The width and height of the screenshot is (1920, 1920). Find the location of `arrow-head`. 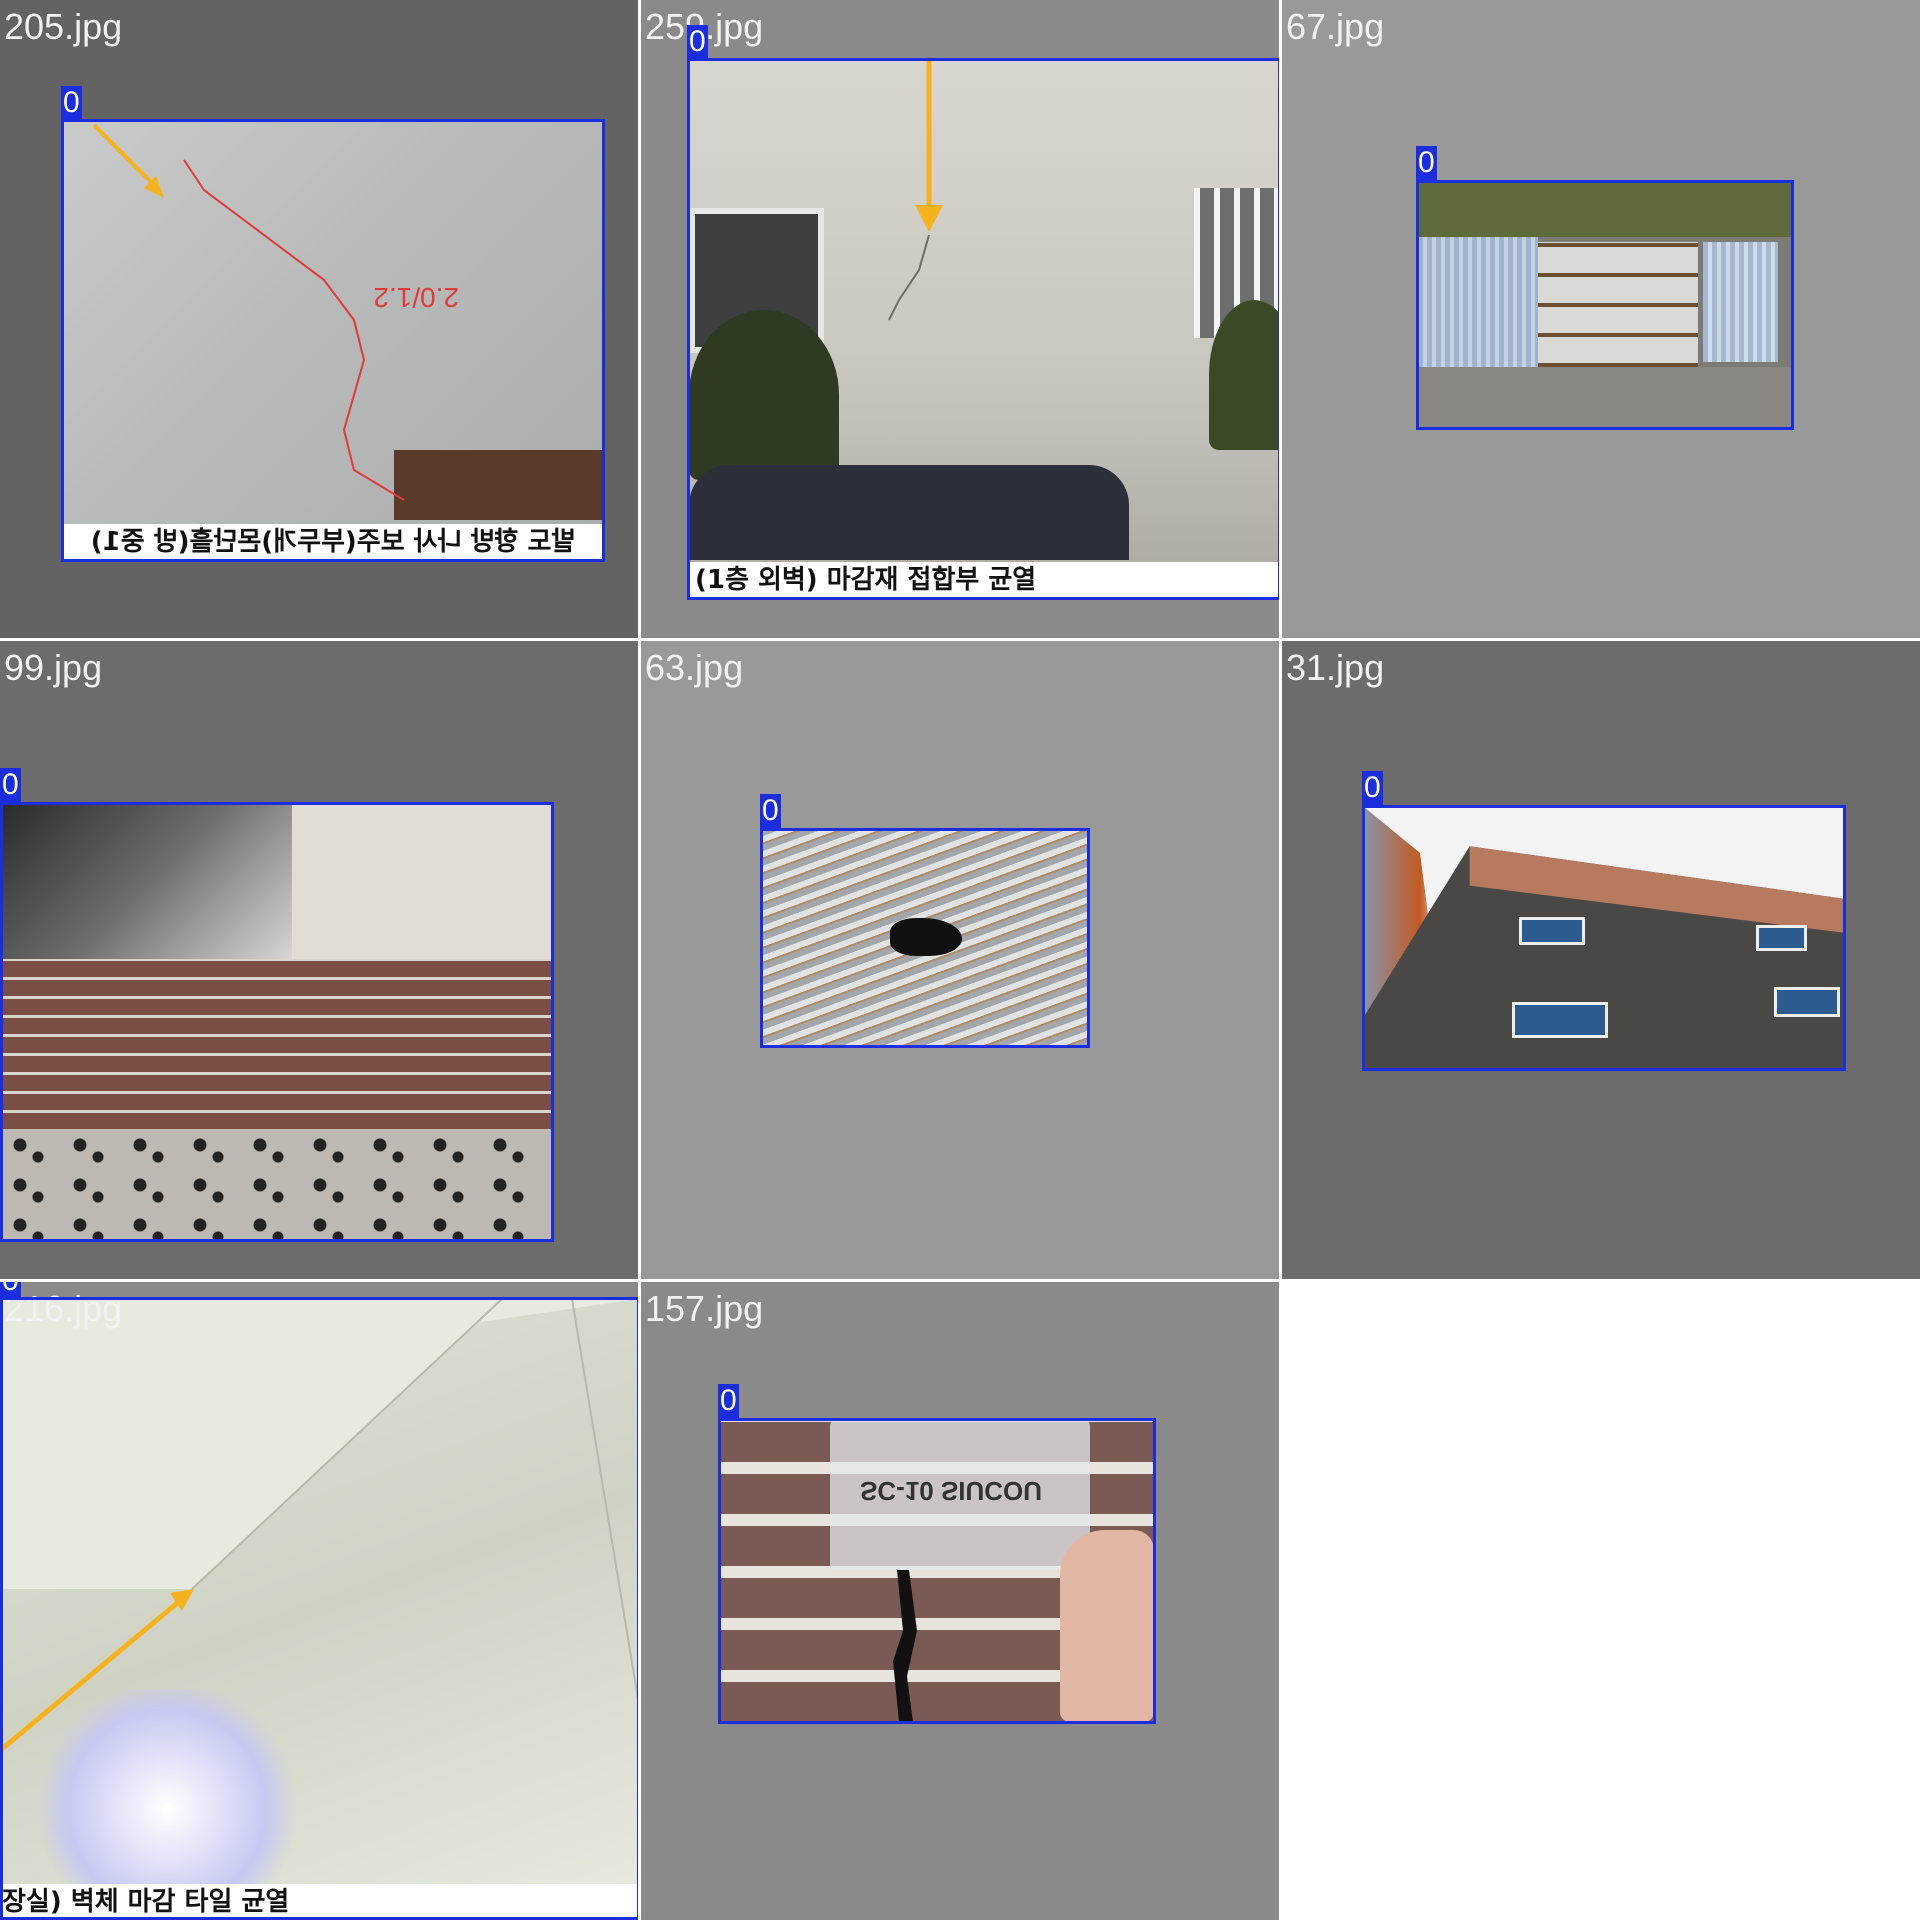

arrow-head is located at coordinates (929, 218).